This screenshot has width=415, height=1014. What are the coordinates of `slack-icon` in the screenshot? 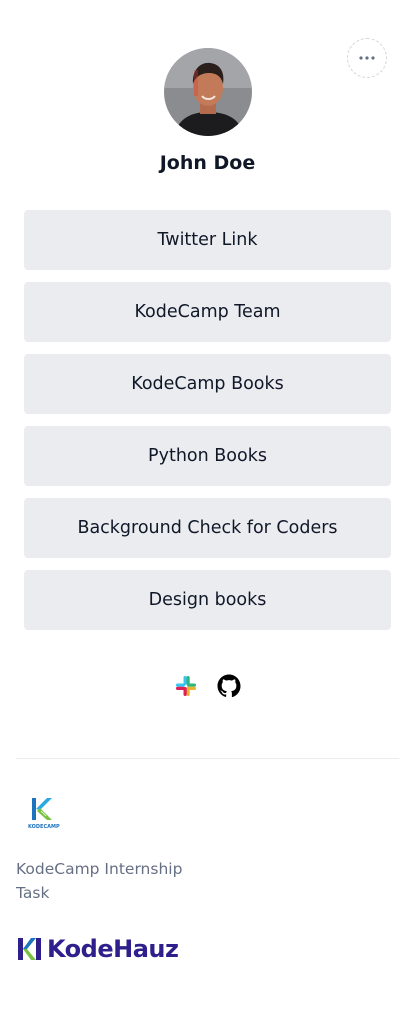 It's located at (186, 686).